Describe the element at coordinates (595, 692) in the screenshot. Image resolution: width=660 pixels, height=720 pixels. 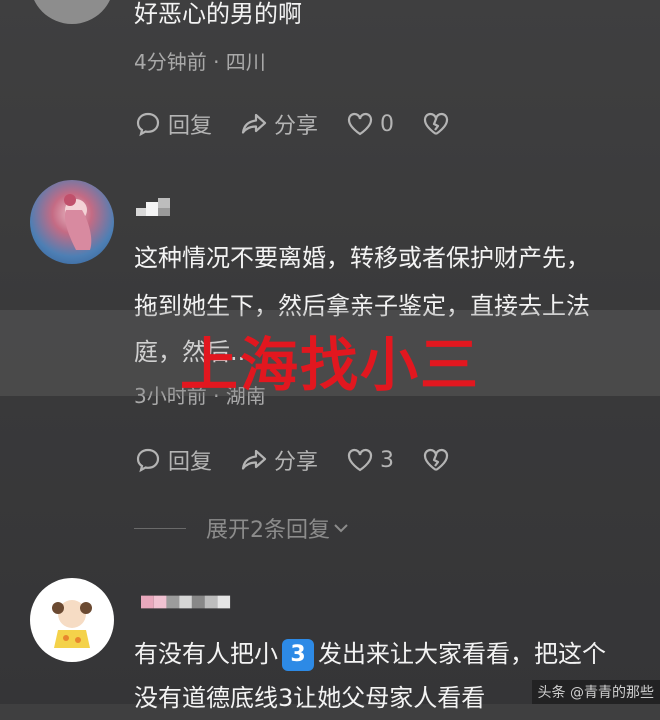
I see `watermark: 头条 @青青的那些` at that location.